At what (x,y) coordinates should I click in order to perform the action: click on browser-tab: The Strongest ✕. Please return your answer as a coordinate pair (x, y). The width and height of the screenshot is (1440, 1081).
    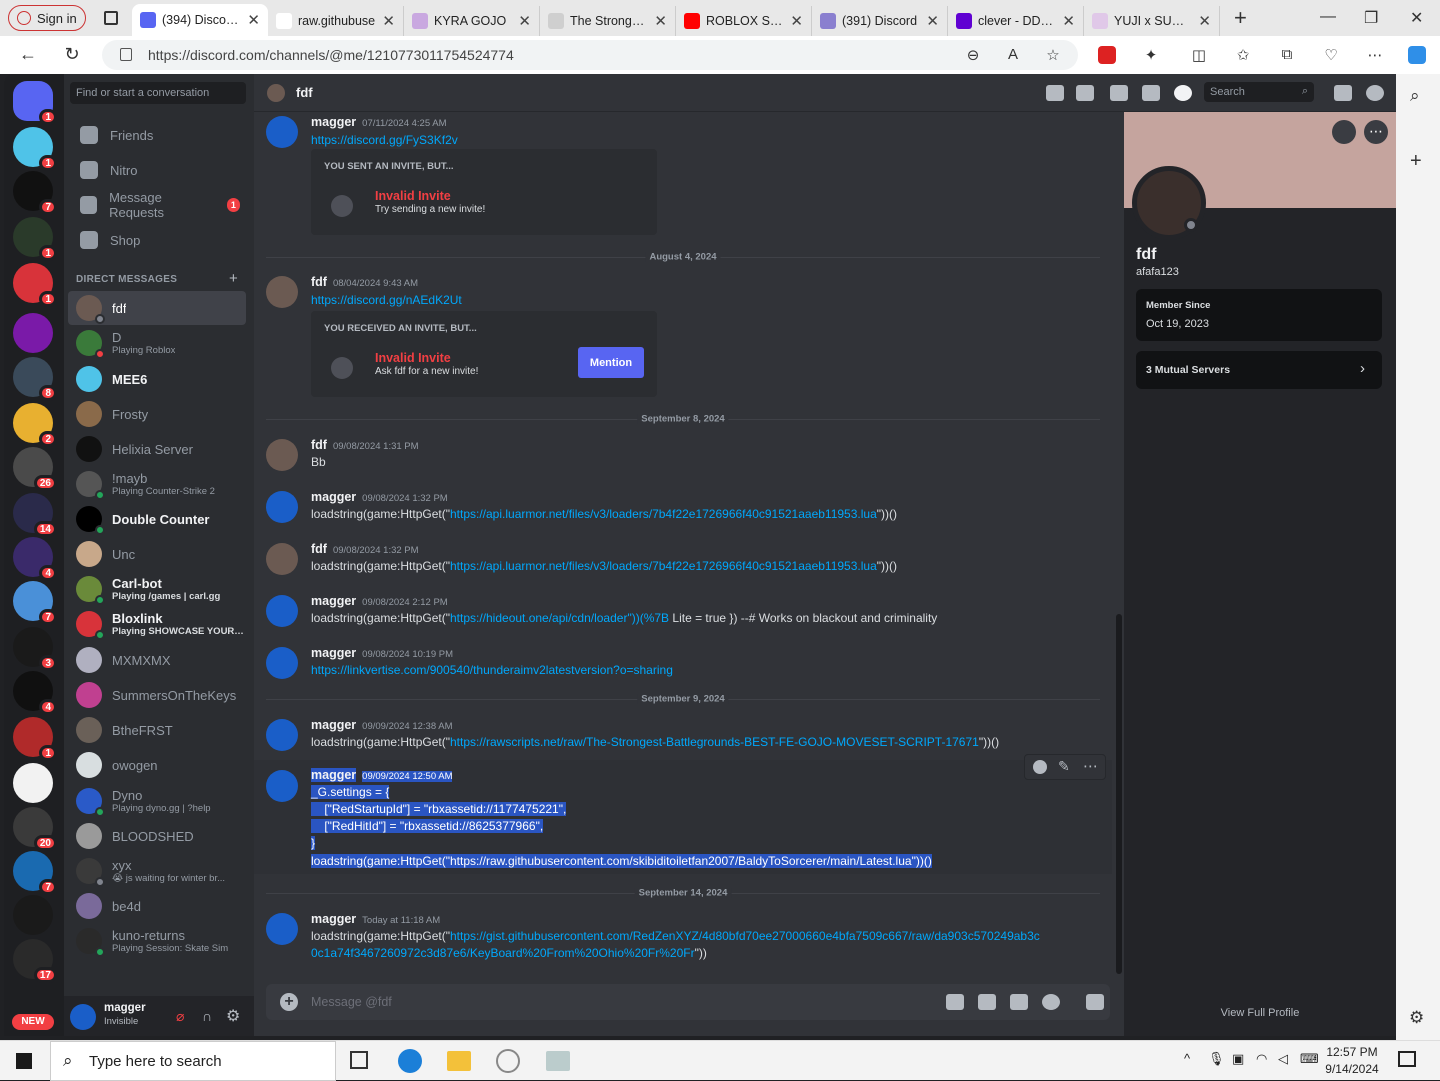
    Looking at the image, I should click on (608, 21).